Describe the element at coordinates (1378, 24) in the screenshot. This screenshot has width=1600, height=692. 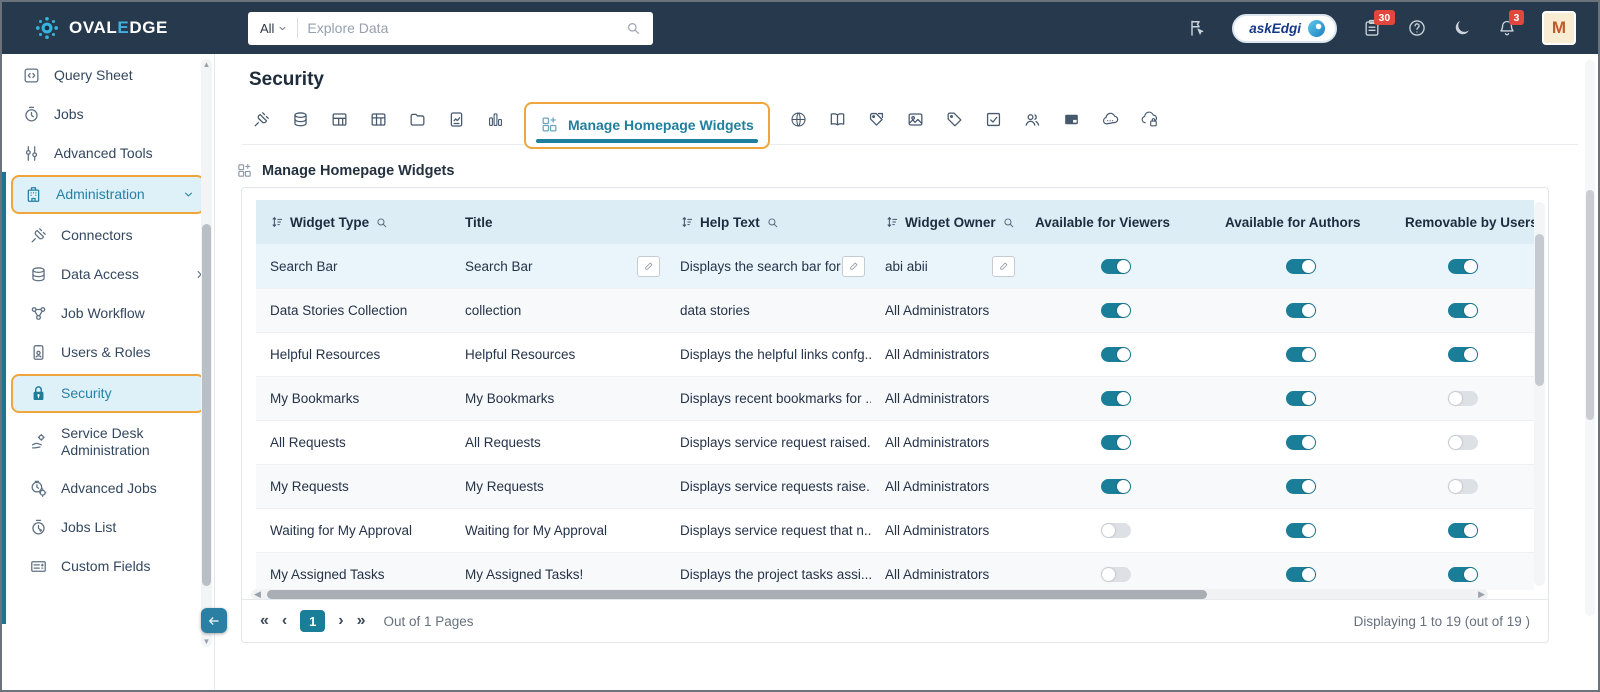
I see `tasks-clipboard-button: 30` at that location.